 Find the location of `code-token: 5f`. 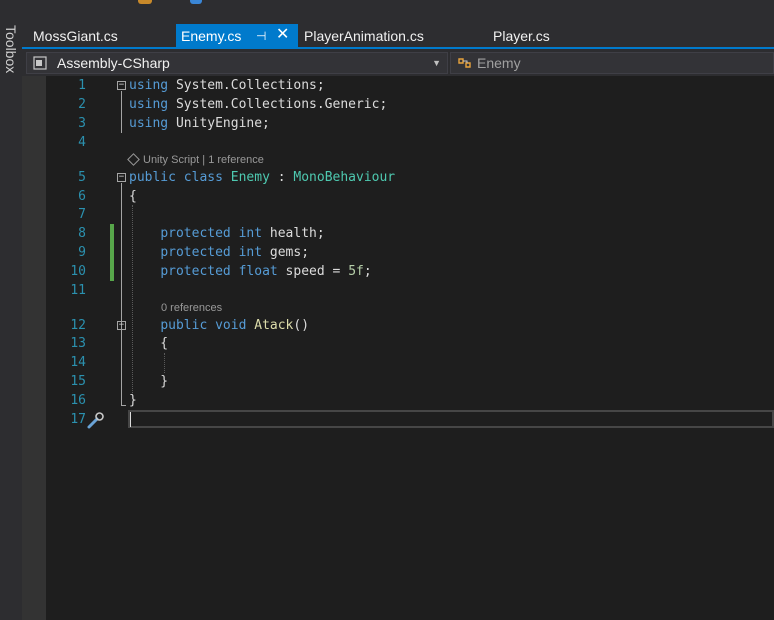

code-token: 5f is located at coordinates (356, 271).